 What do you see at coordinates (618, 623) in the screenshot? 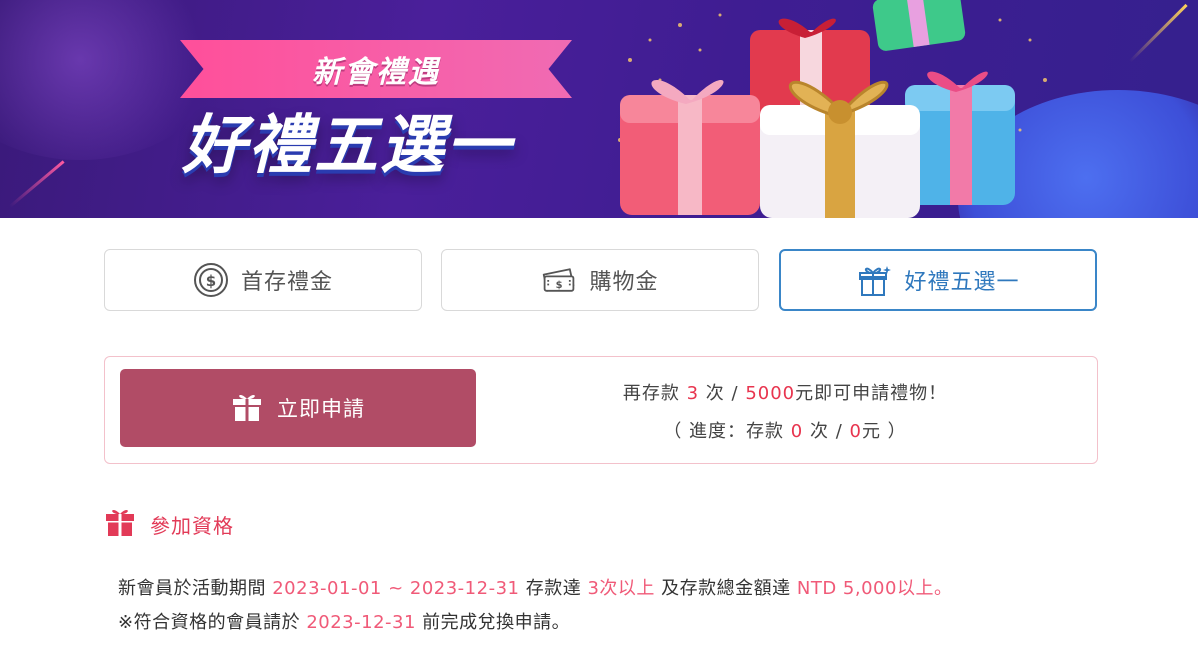
I see `rule-line: ※符合資格的會員請於 2023-12-31 前完成兌換申請。` at bounding box center [618, 623].